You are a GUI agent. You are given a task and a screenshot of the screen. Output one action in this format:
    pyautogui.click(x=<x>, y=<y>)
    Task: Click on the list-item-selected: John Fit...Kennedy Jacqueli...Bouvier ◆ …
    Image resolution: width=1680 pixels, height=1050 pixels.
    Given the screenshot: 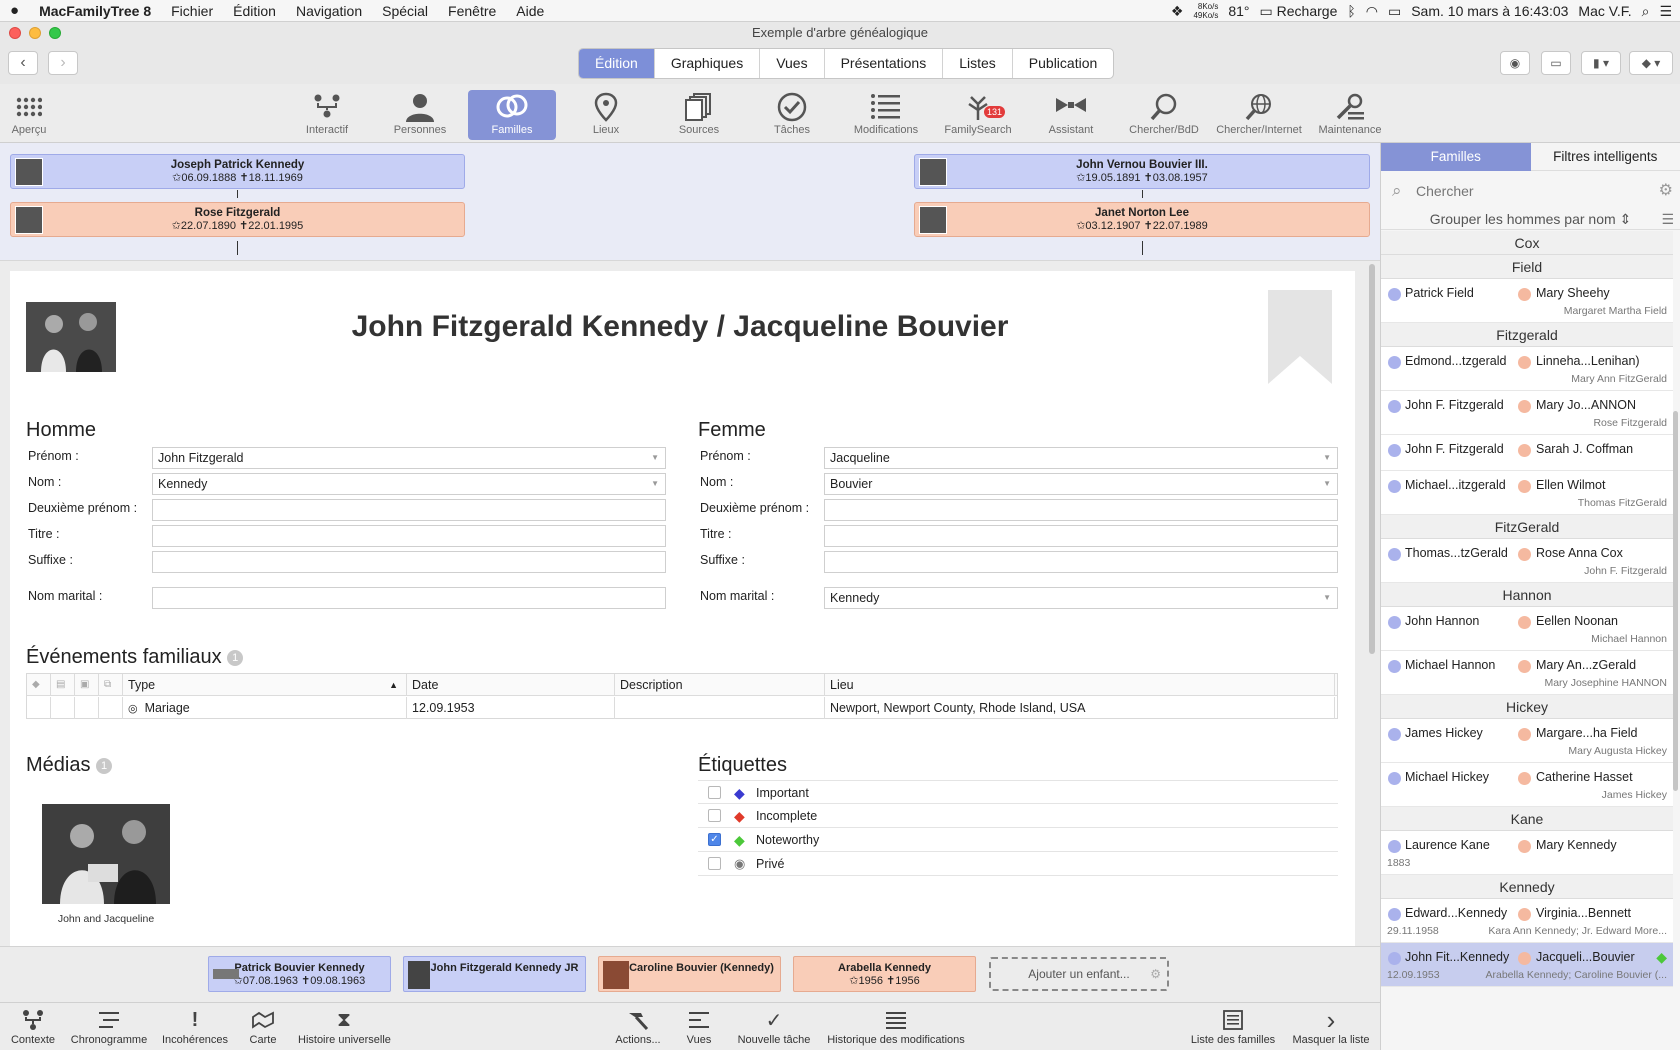 What is the action you would take?
    pyautogui.click(x=1527, y=965)
    